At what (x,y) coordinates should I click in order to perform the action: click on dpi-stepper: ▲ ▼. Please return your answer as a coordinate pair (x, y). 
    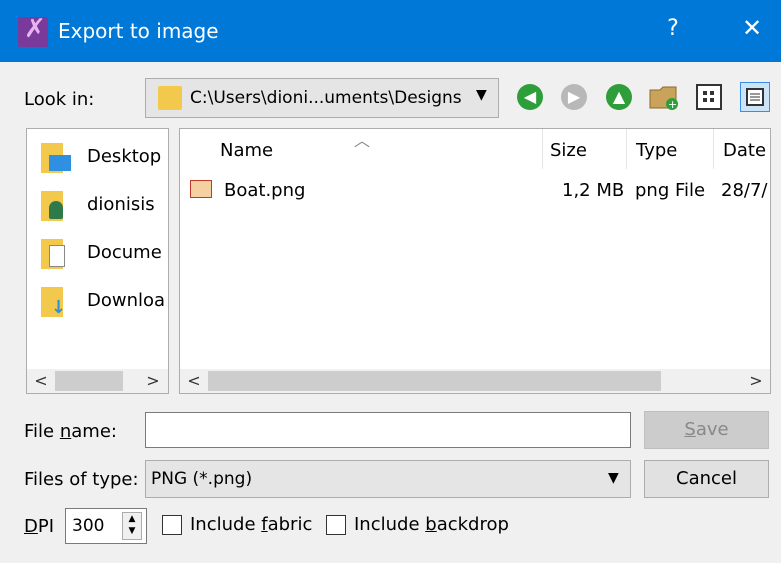
    Looking at the image, I should click on (132, 526).